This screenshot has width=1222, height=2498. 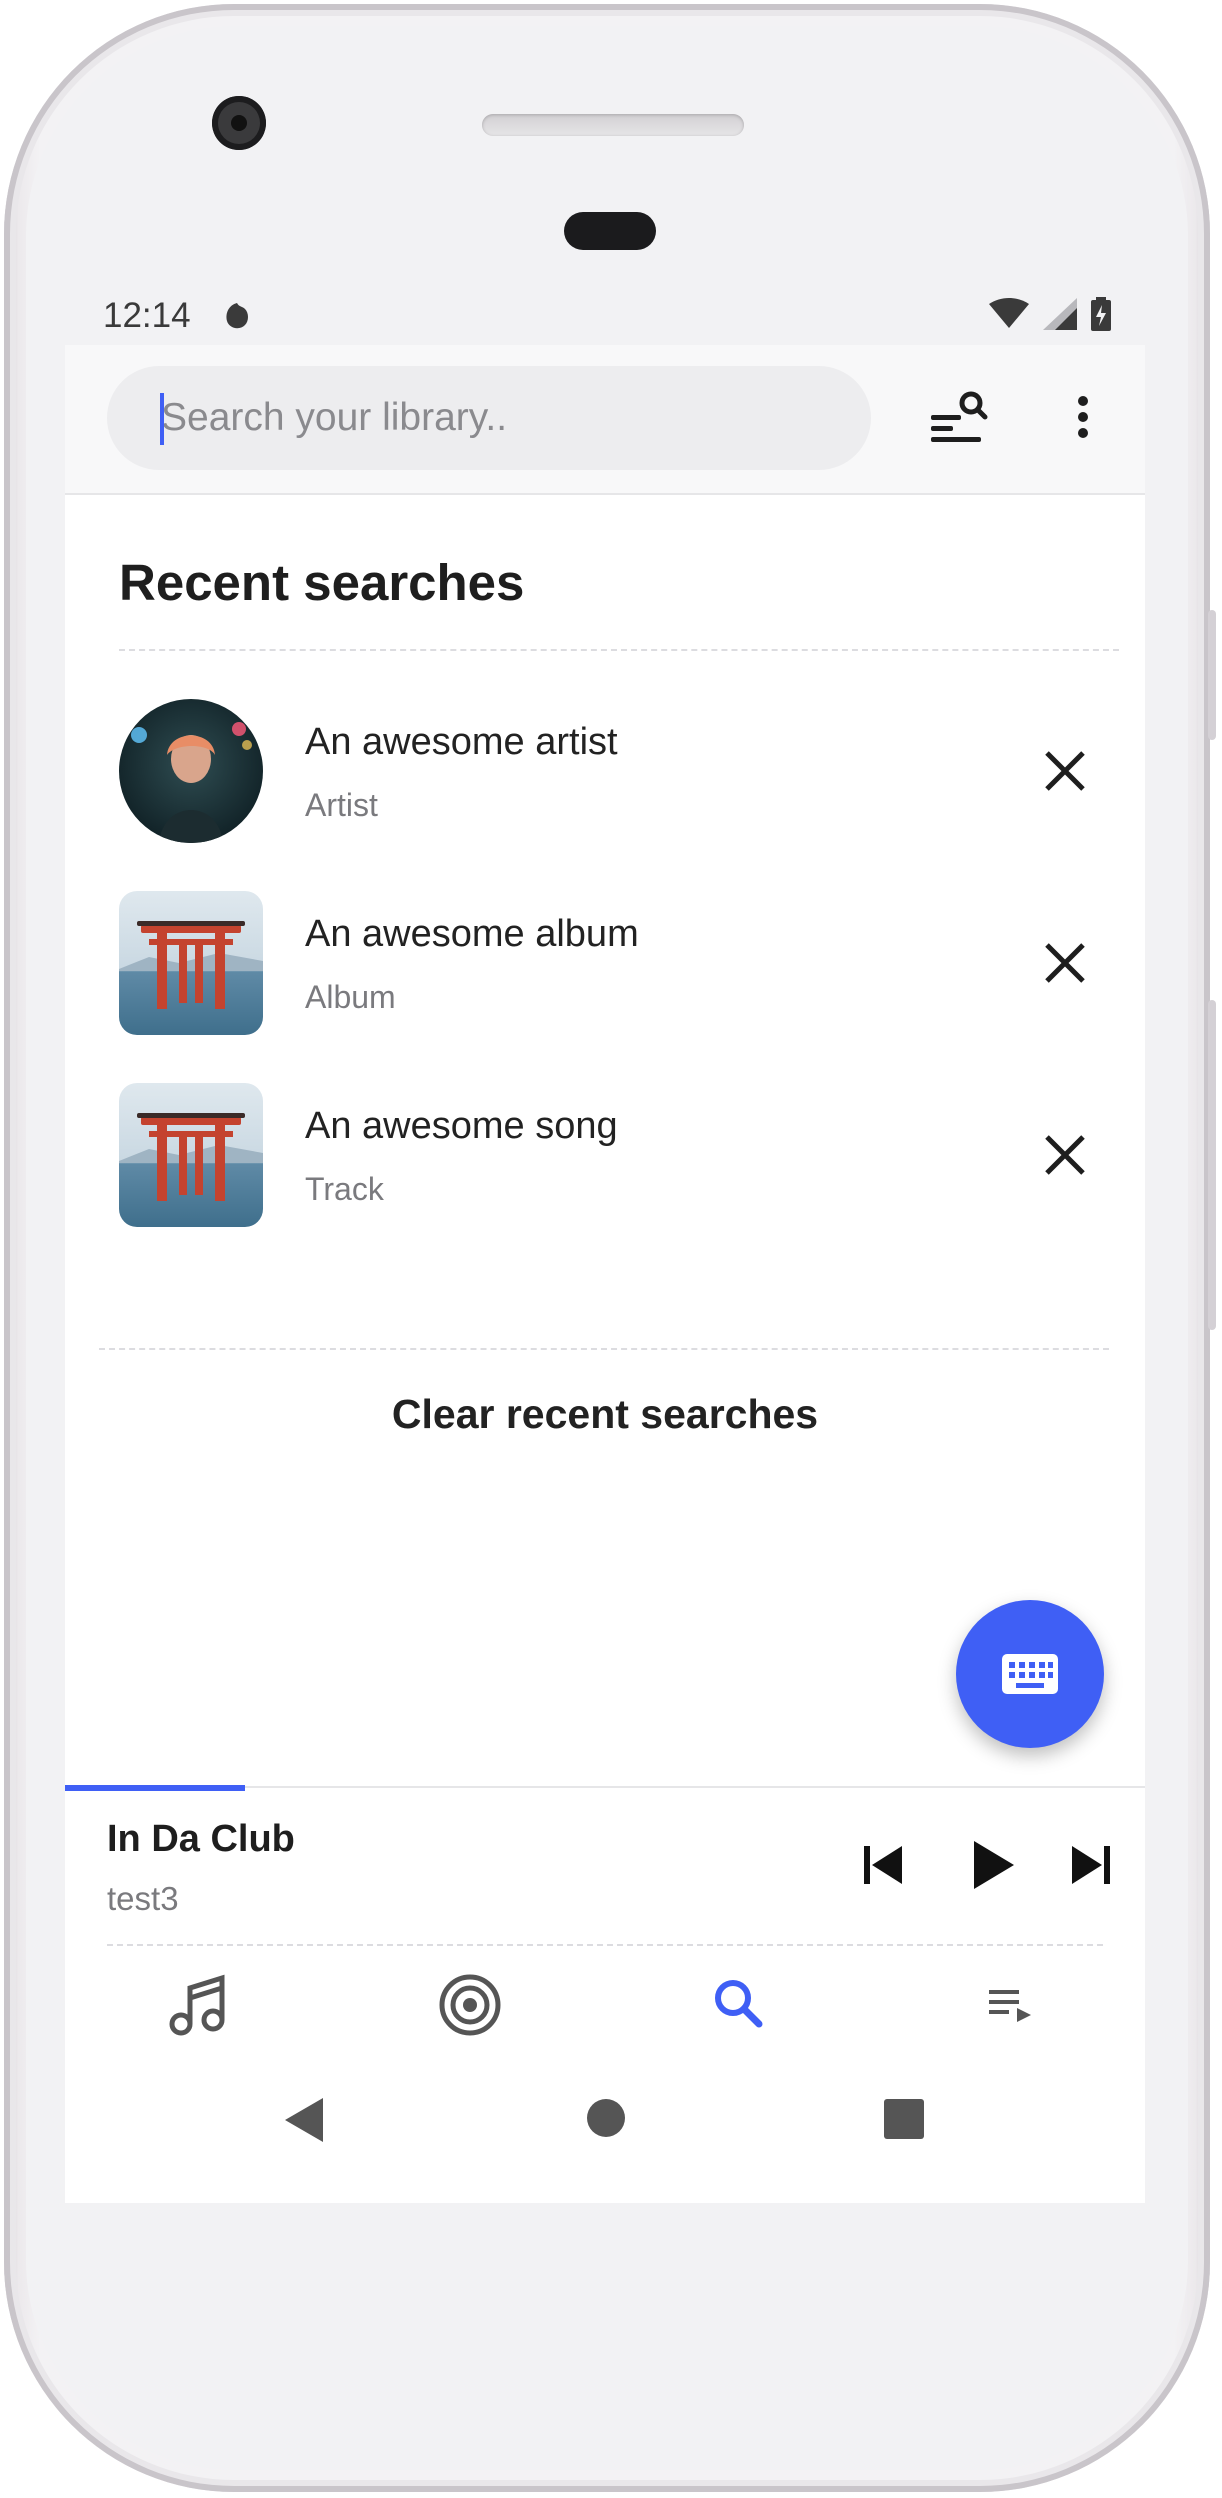 What do you see at coordinates (472, 934) in the screenshot?
I see `recent-item-title: An awesome album` at bounding box center [472, 934].